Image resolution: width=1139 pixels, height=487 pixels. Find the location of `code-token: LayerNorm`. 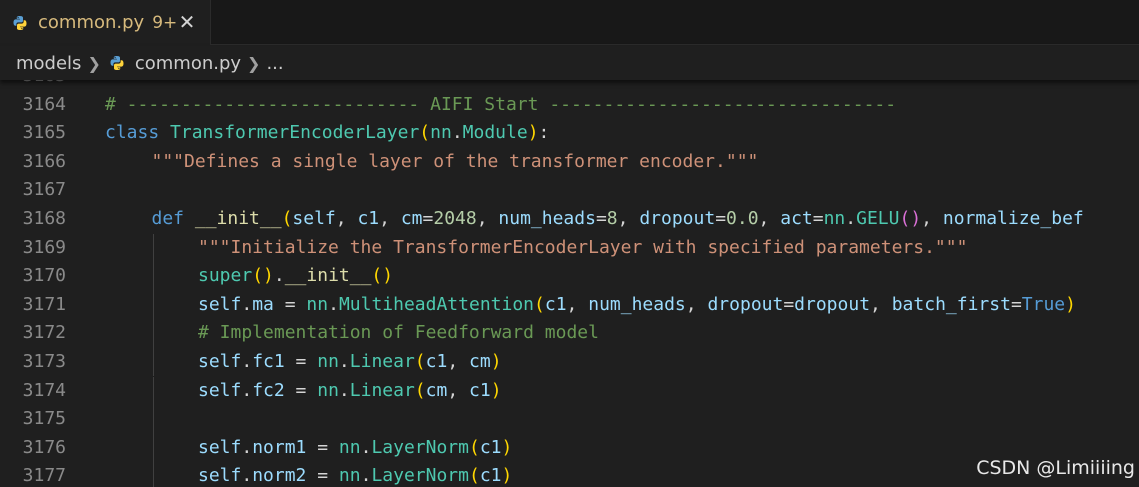

code-token: LayerNorm is located at coordinates (420, 447).